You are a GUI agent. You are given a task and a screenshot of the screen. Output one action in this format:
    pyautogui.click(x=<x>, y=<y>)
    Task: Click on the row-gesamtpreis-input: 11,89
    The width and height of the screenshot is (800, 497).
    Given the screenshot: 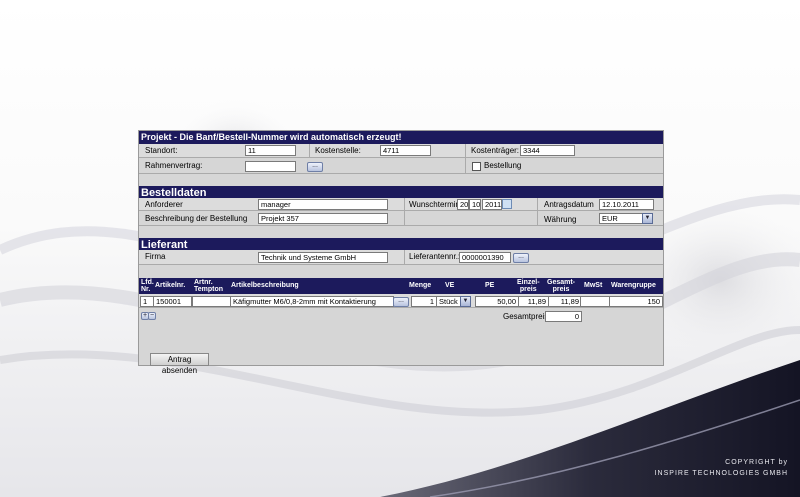 What is the action you would take?
    pyautogui.click(x=565, y=301)
    